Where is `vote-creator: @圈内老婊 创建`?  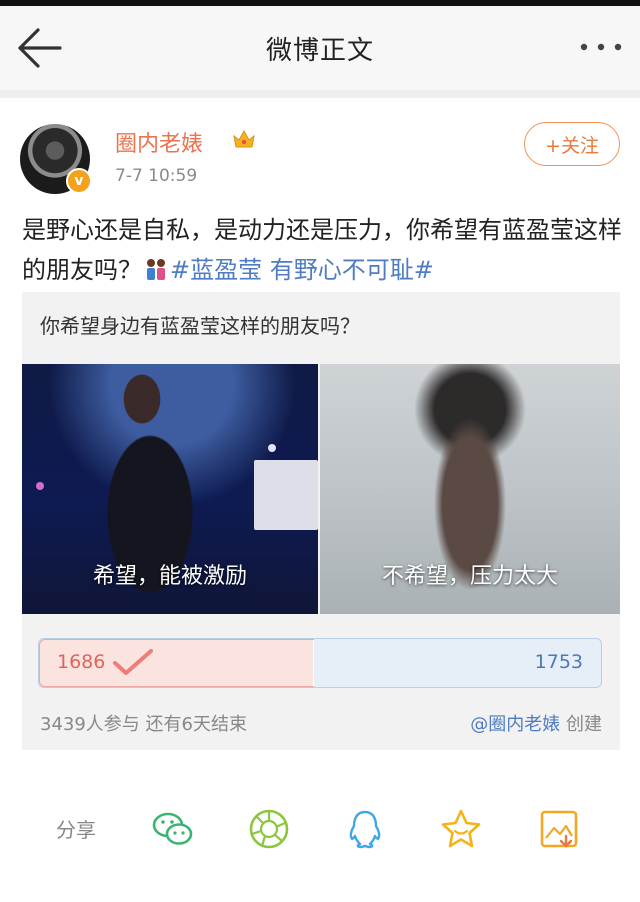 vote-creator: @圈内老婊 创建 is located at coordinates (536, 723).